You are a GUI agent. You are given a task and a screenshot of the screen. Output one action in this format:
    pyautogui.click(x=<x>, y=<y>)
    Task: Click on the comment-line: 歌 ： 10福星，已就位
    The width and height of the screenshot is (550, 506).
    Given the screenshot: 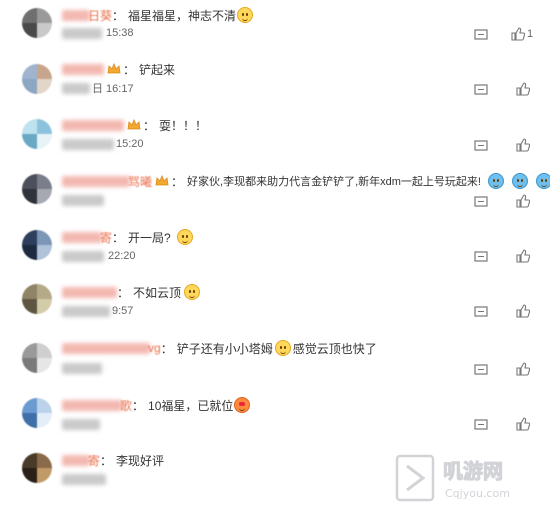 What is the action you would take?
    pyautogui.click(x=156, y=405)
    